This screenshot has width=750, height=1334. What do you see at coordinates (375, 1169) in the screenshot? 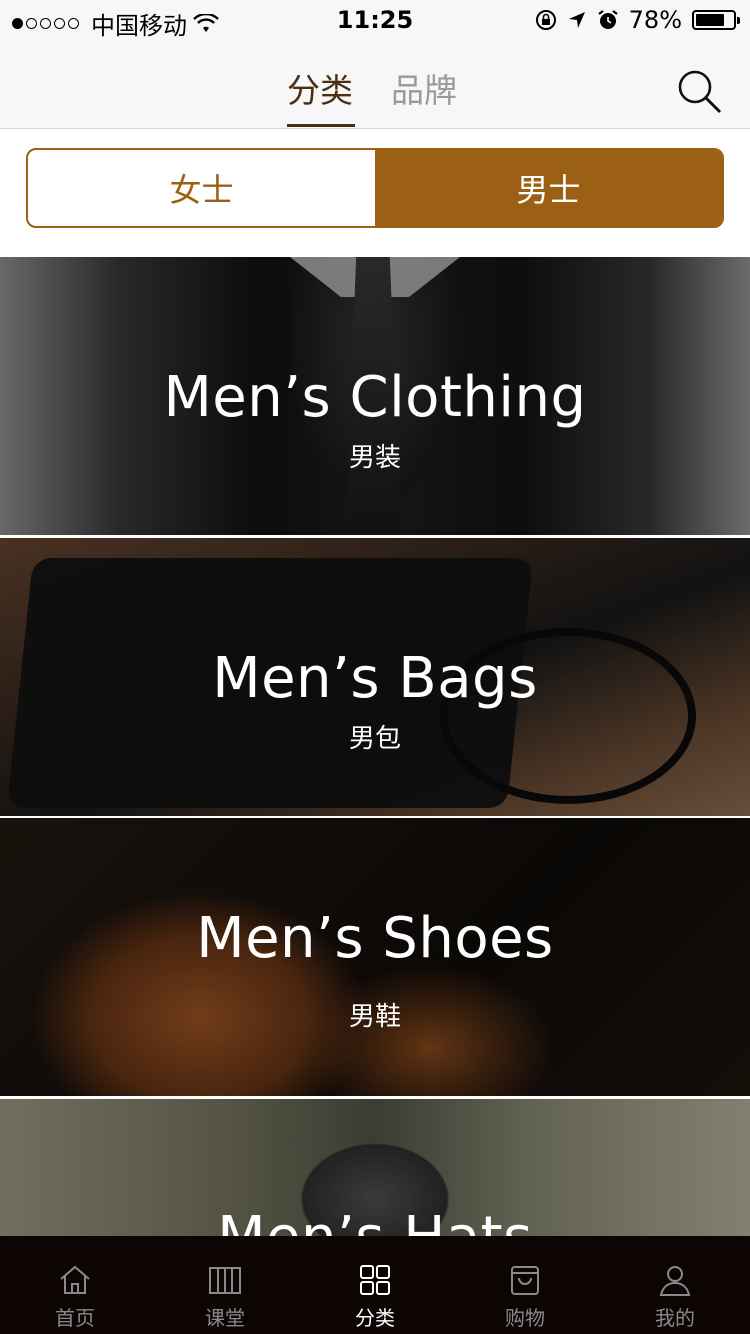
I see `category-card-hats: Men’s Hats` at bounding box center [375, 1169].